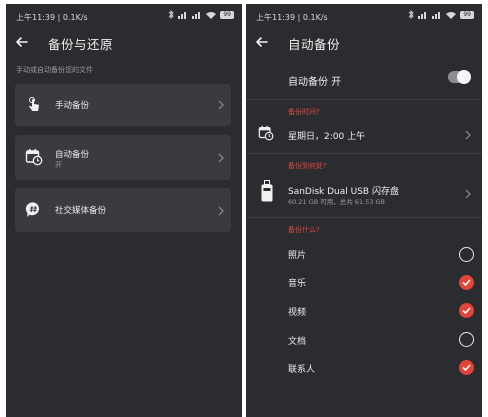 This screenshot has height=417, width=488. I want to click on backup-item-label: 音乐, so click(297, 284).